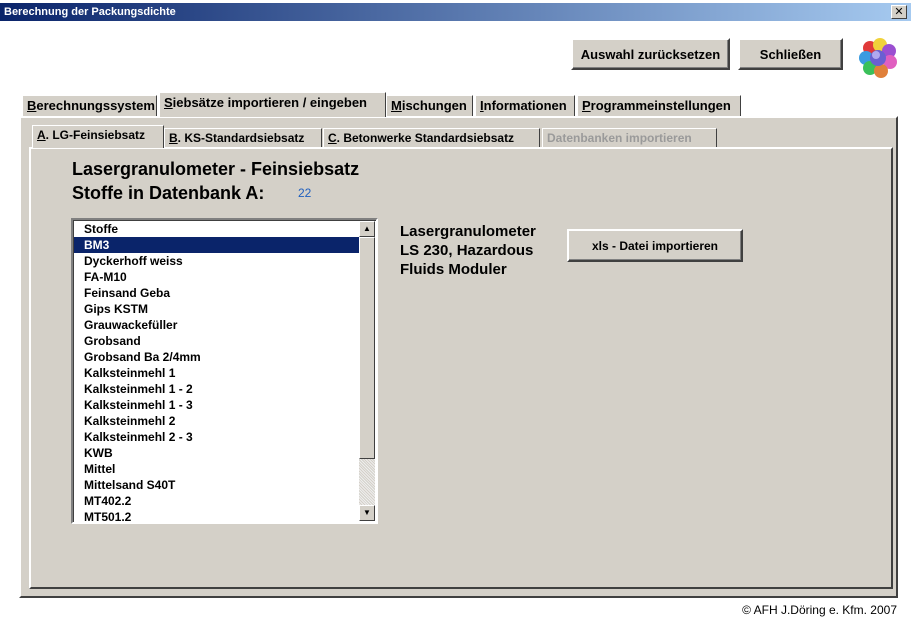  What do you see at coordinates (655, 245) in the screenshot?
I see `import-xls-button: xls - Datei importieren` at bounding box center [655, 245].